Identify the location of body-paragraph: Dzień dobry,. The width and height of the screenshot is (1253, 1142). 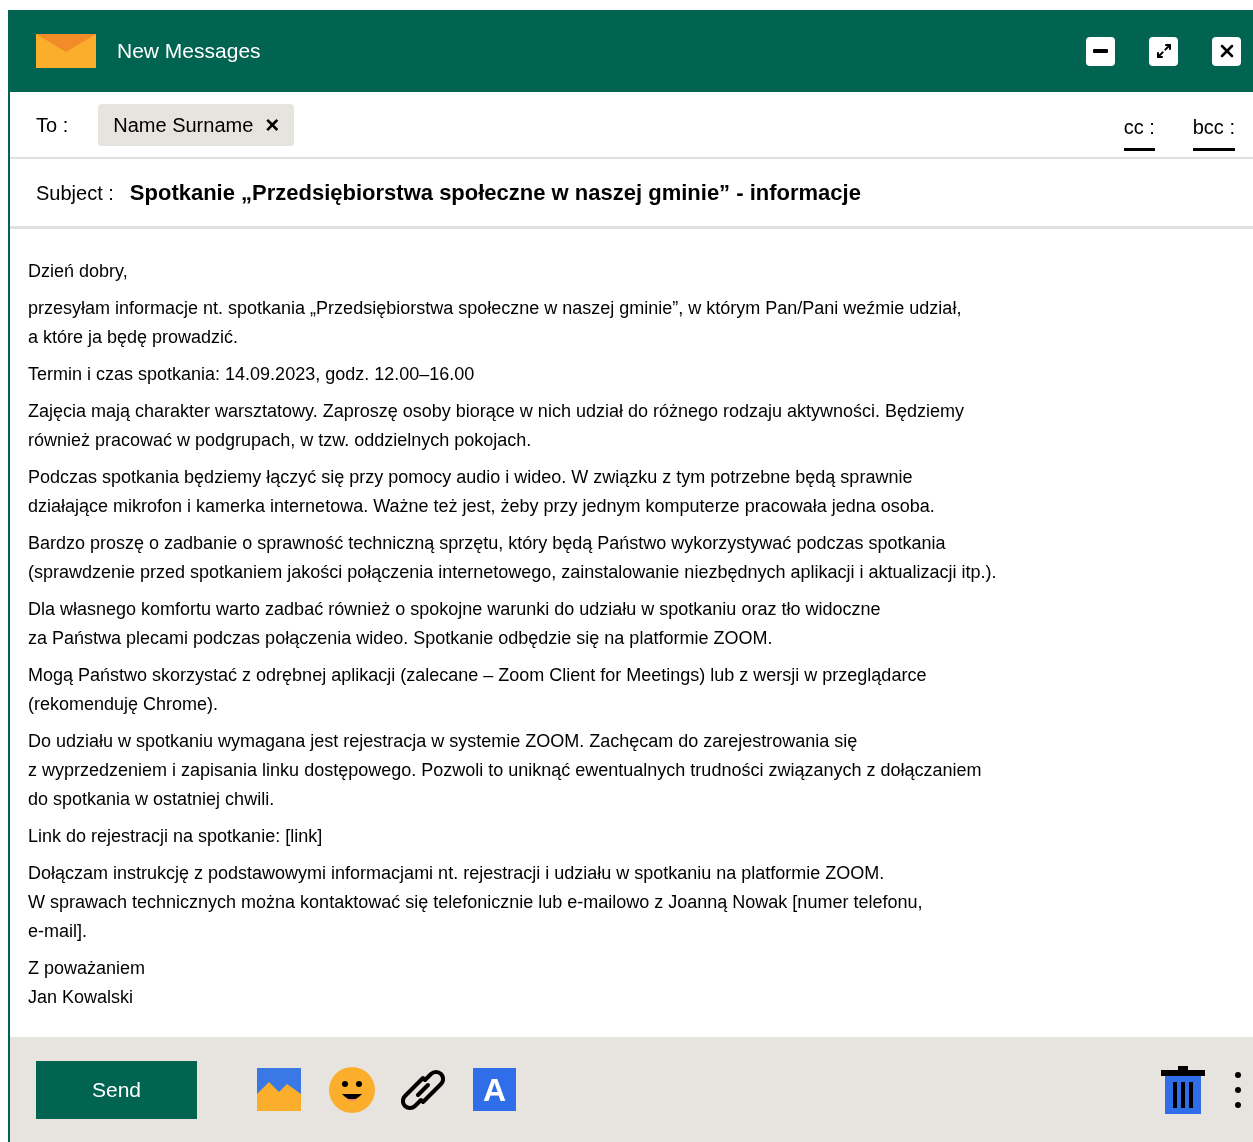
(78, 271).